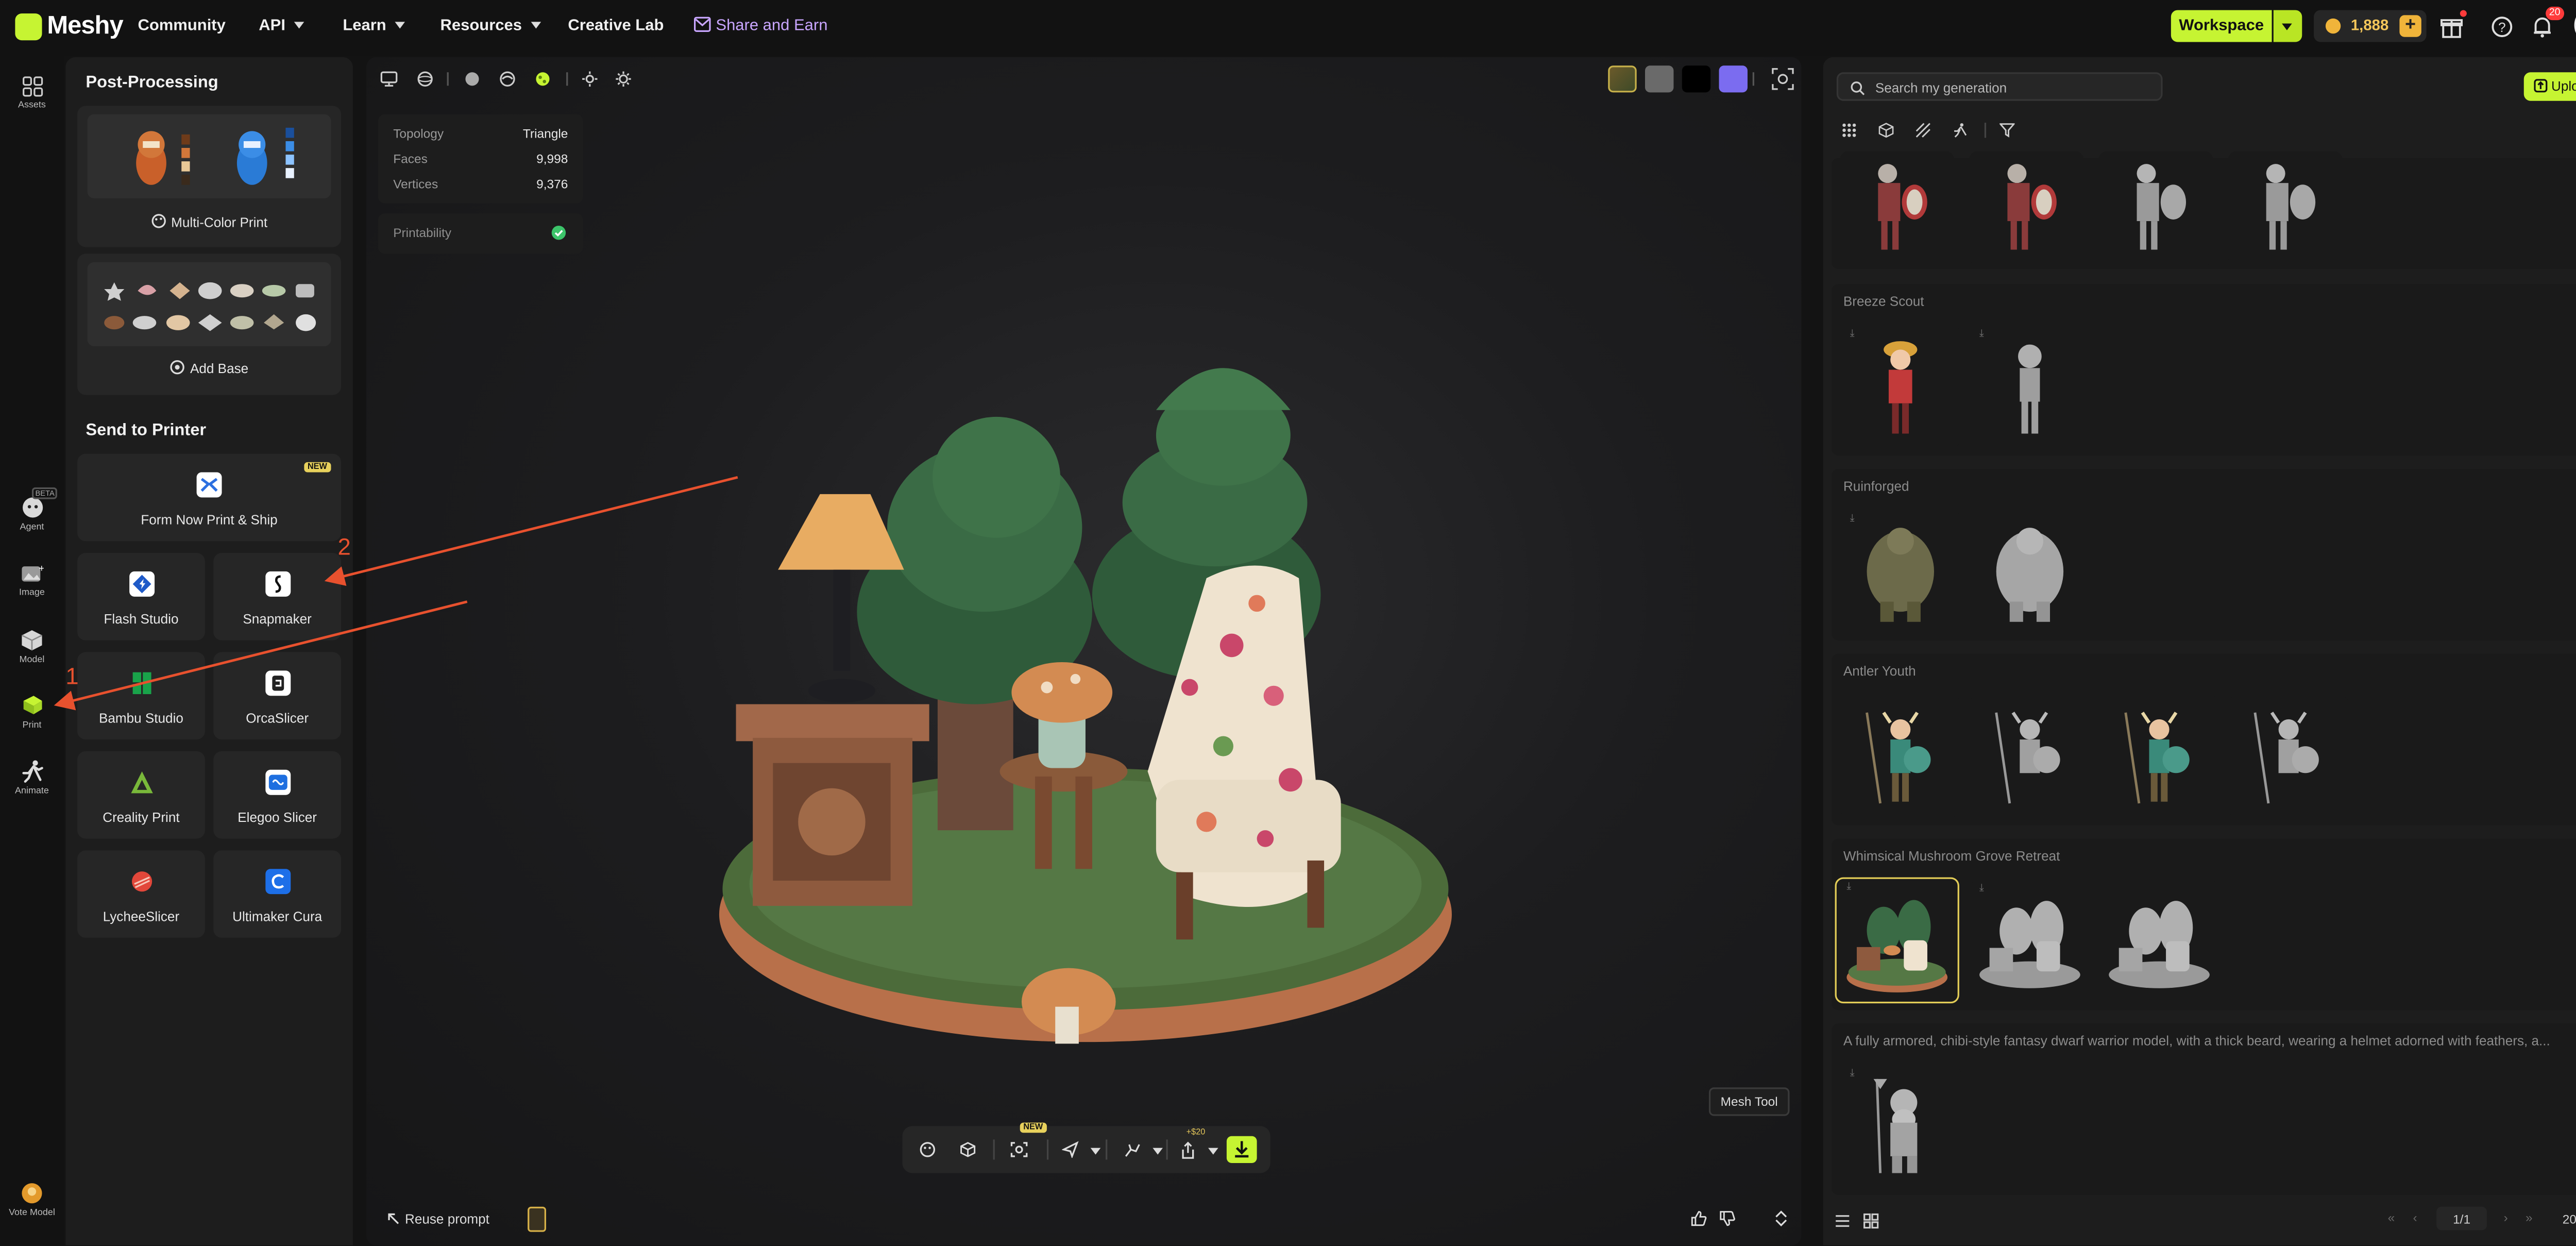 The image size is (2576, 1246). Describe the element at coordinates (344, 546) in the screenshot. I see `annotation-label-2: 2` at that location.